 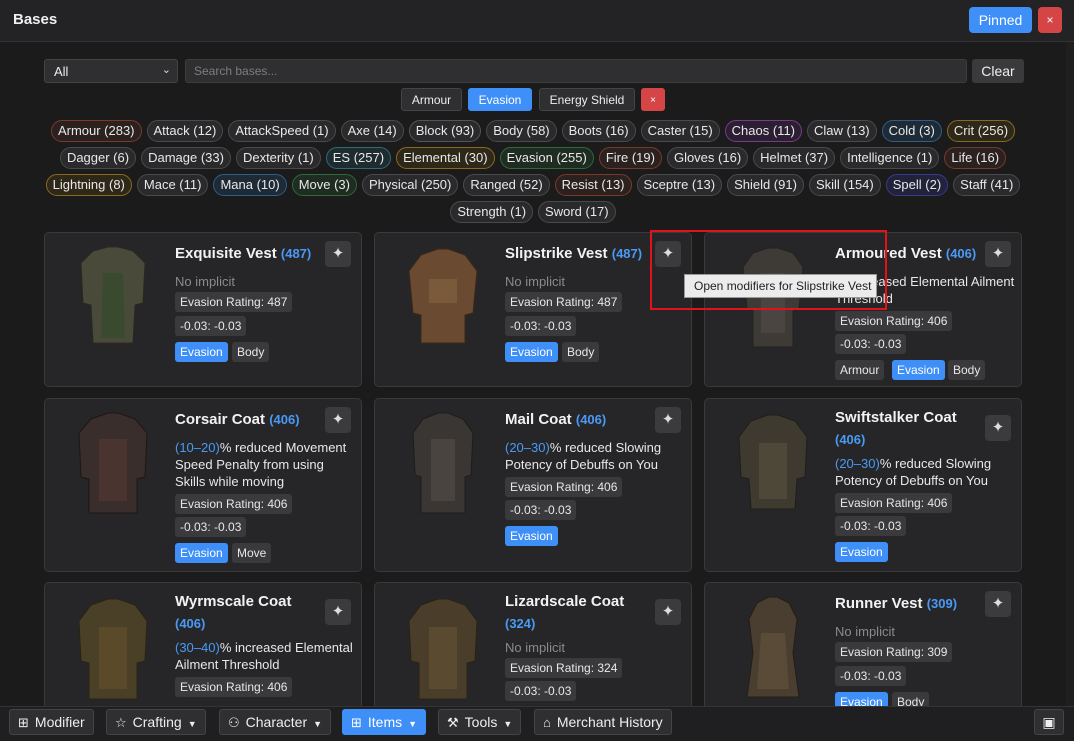 What do you see at coordinates (61, 71) in the screenshot?
I see `category-select-value: All` at bounding box center [61, 71].